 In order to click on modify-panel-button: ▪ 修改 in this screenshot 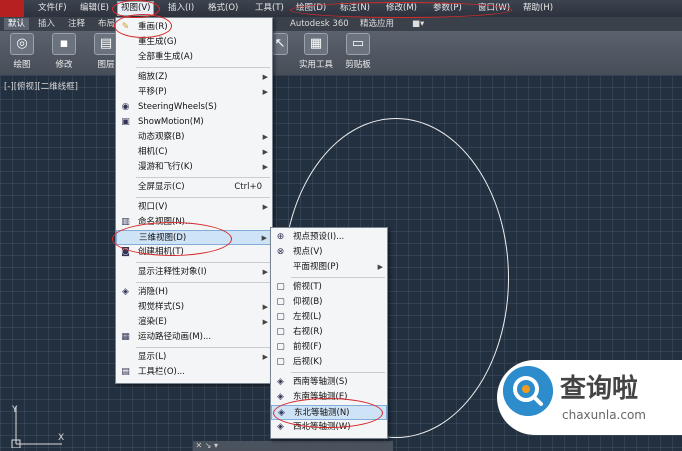, I will do `click(64, 51)`.